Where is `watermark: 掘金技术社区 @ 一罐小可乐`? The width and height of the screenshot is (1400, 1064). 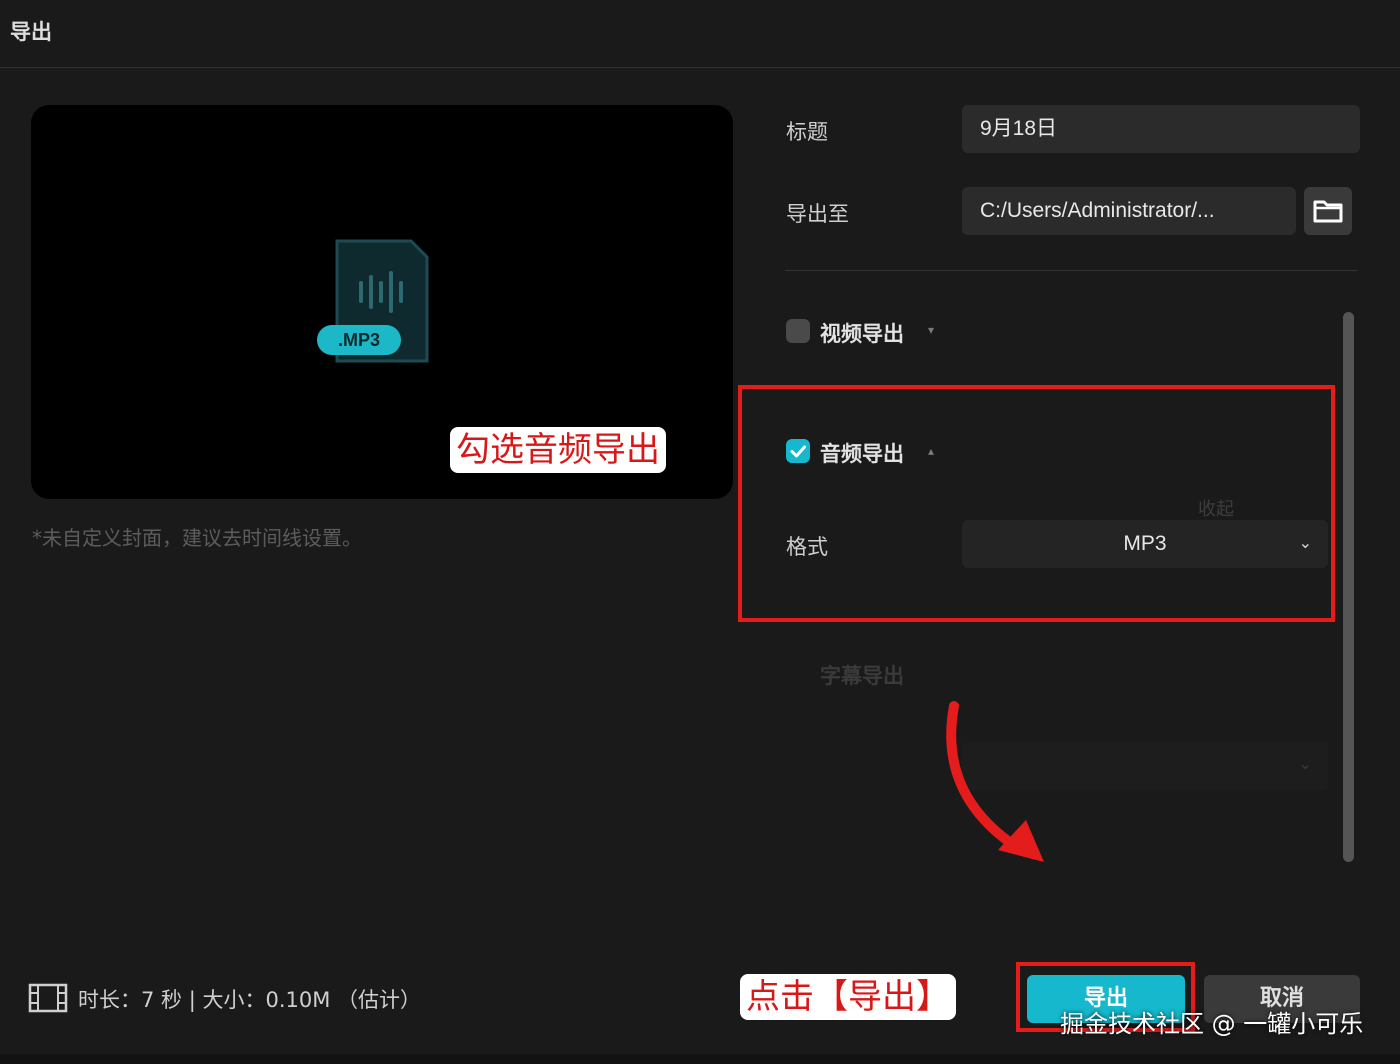 watermark: 掘金技术社区 @ 一罐小可乐 is located at coordinates (1212, 1024).